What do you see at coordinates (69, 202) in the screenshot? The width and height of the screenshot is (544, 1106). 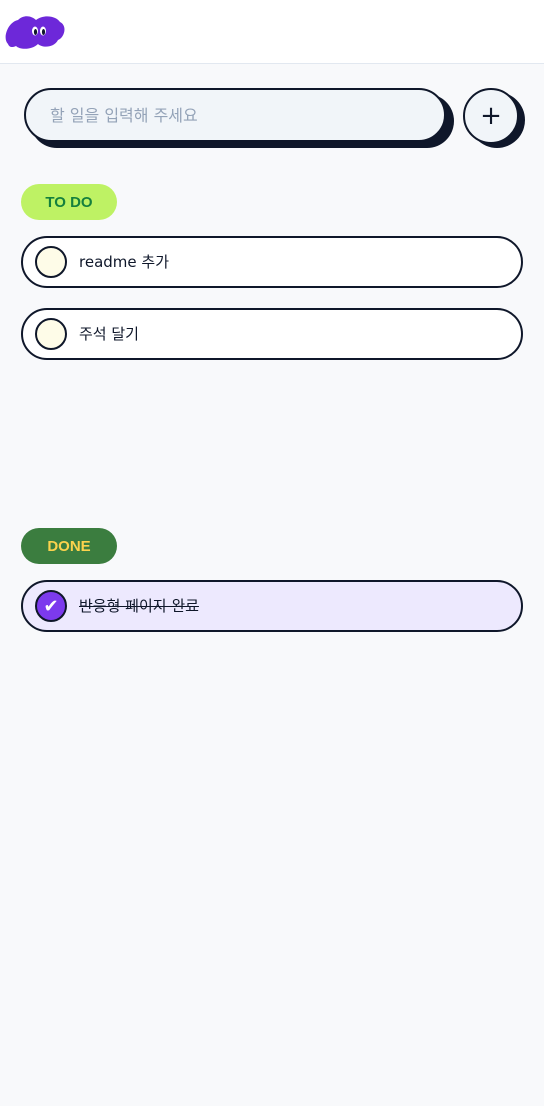 I see `todo-section-badge: TO DO` at bounding box center [69, 202].